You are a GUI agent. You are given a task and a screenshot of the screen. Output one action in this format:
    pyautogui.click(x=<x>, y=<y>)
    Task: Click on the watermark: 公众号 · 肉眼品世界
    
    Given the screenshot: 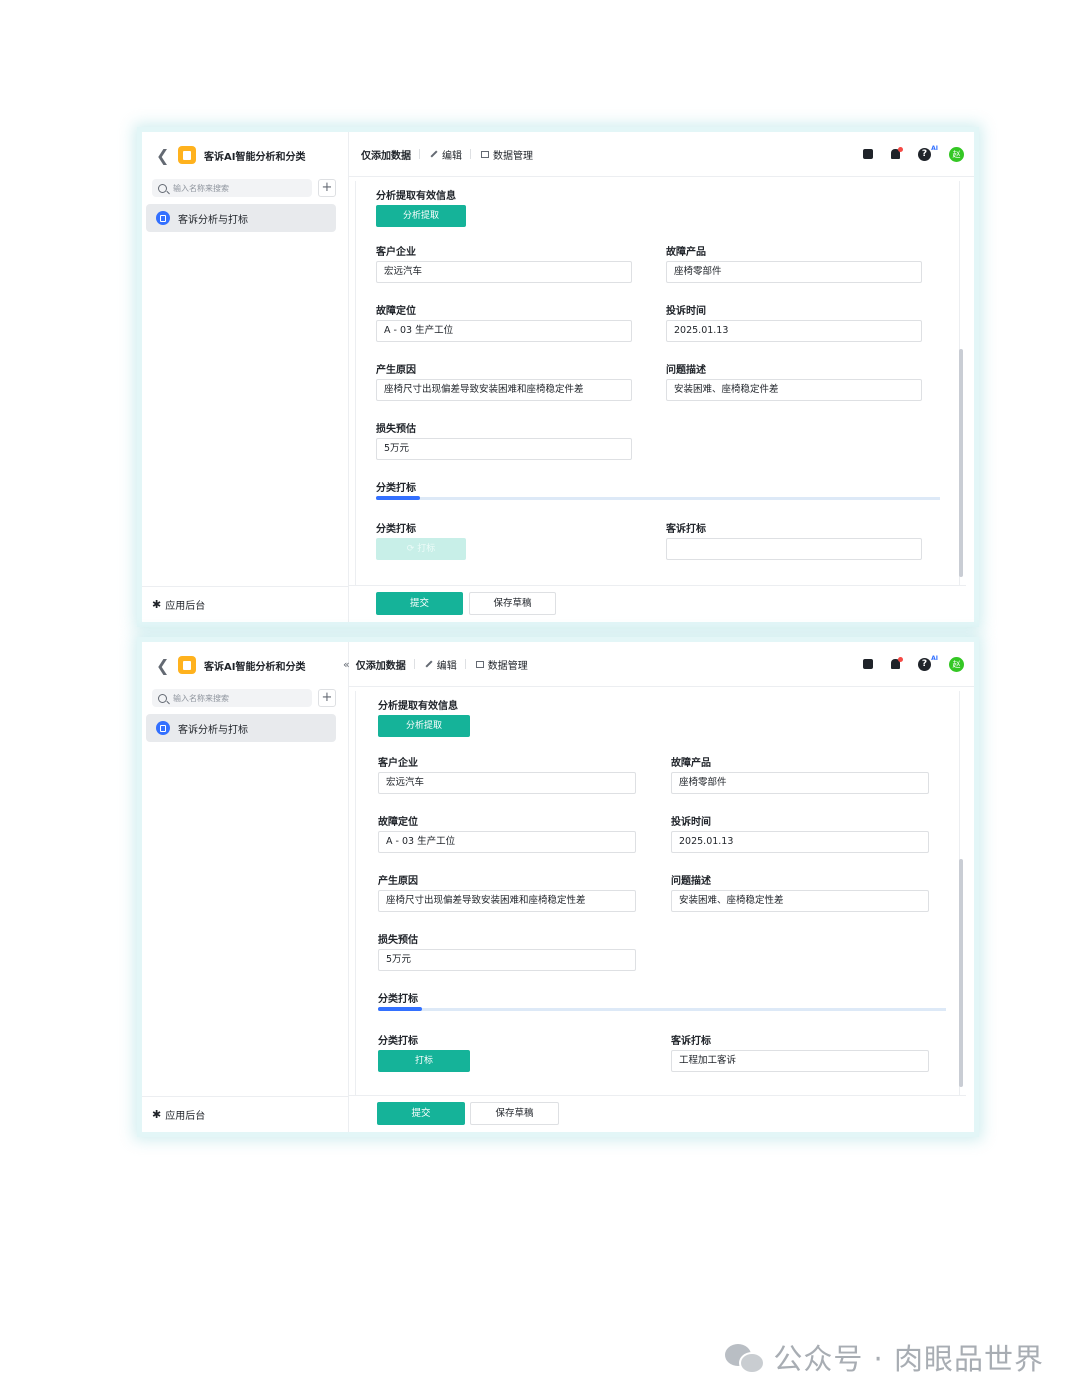 What is the action you would take?
    pyautogui.click(x=884, y=1357)
    